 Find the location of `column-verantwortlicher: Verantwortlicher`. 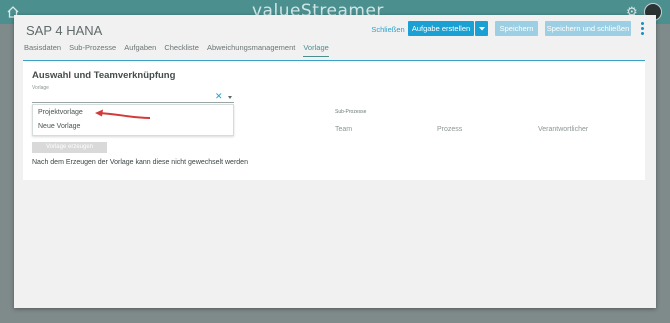

column-verantwortlicher: Verantwortlicher is located at coordinates (563, 129).